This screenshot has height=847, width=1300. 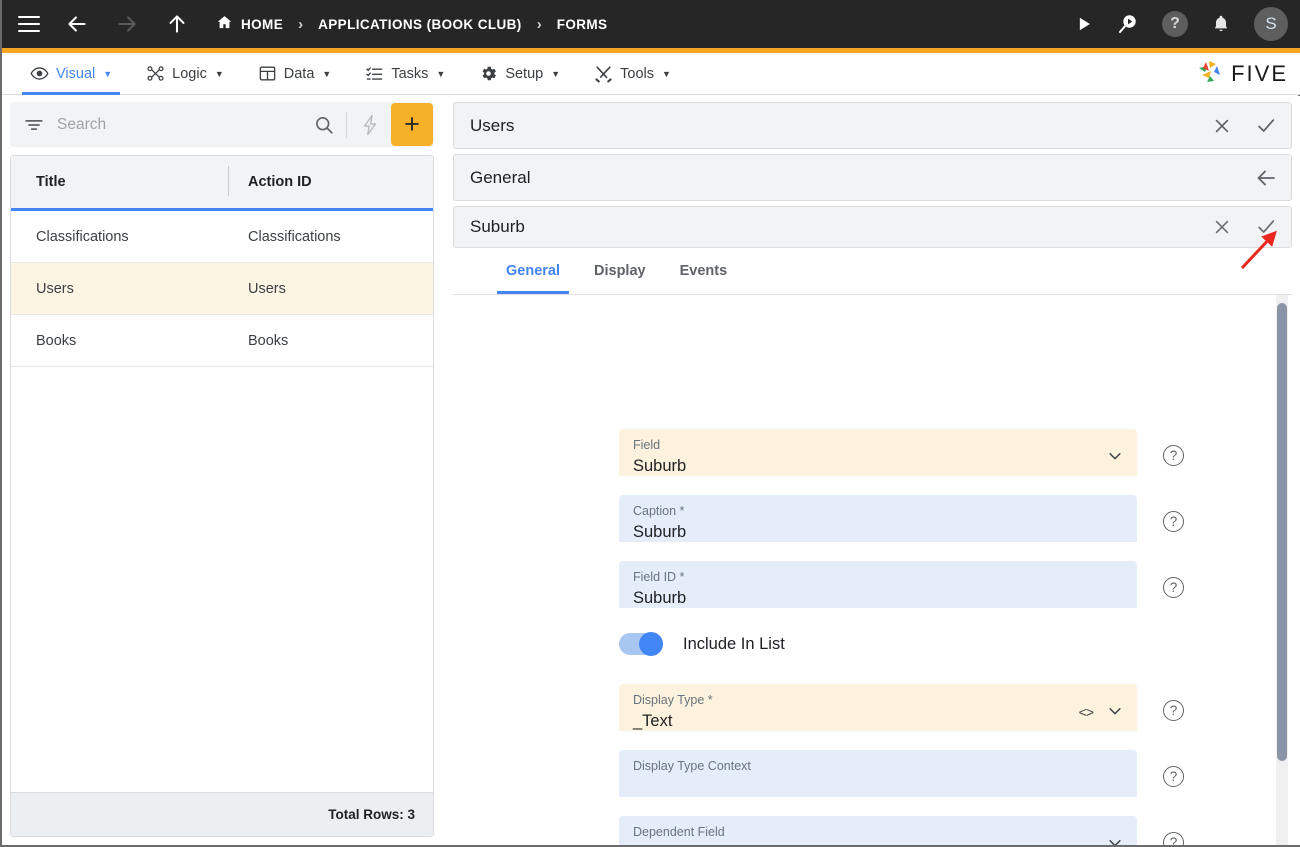 I want to click on search-input, so click(x=185, y=124).